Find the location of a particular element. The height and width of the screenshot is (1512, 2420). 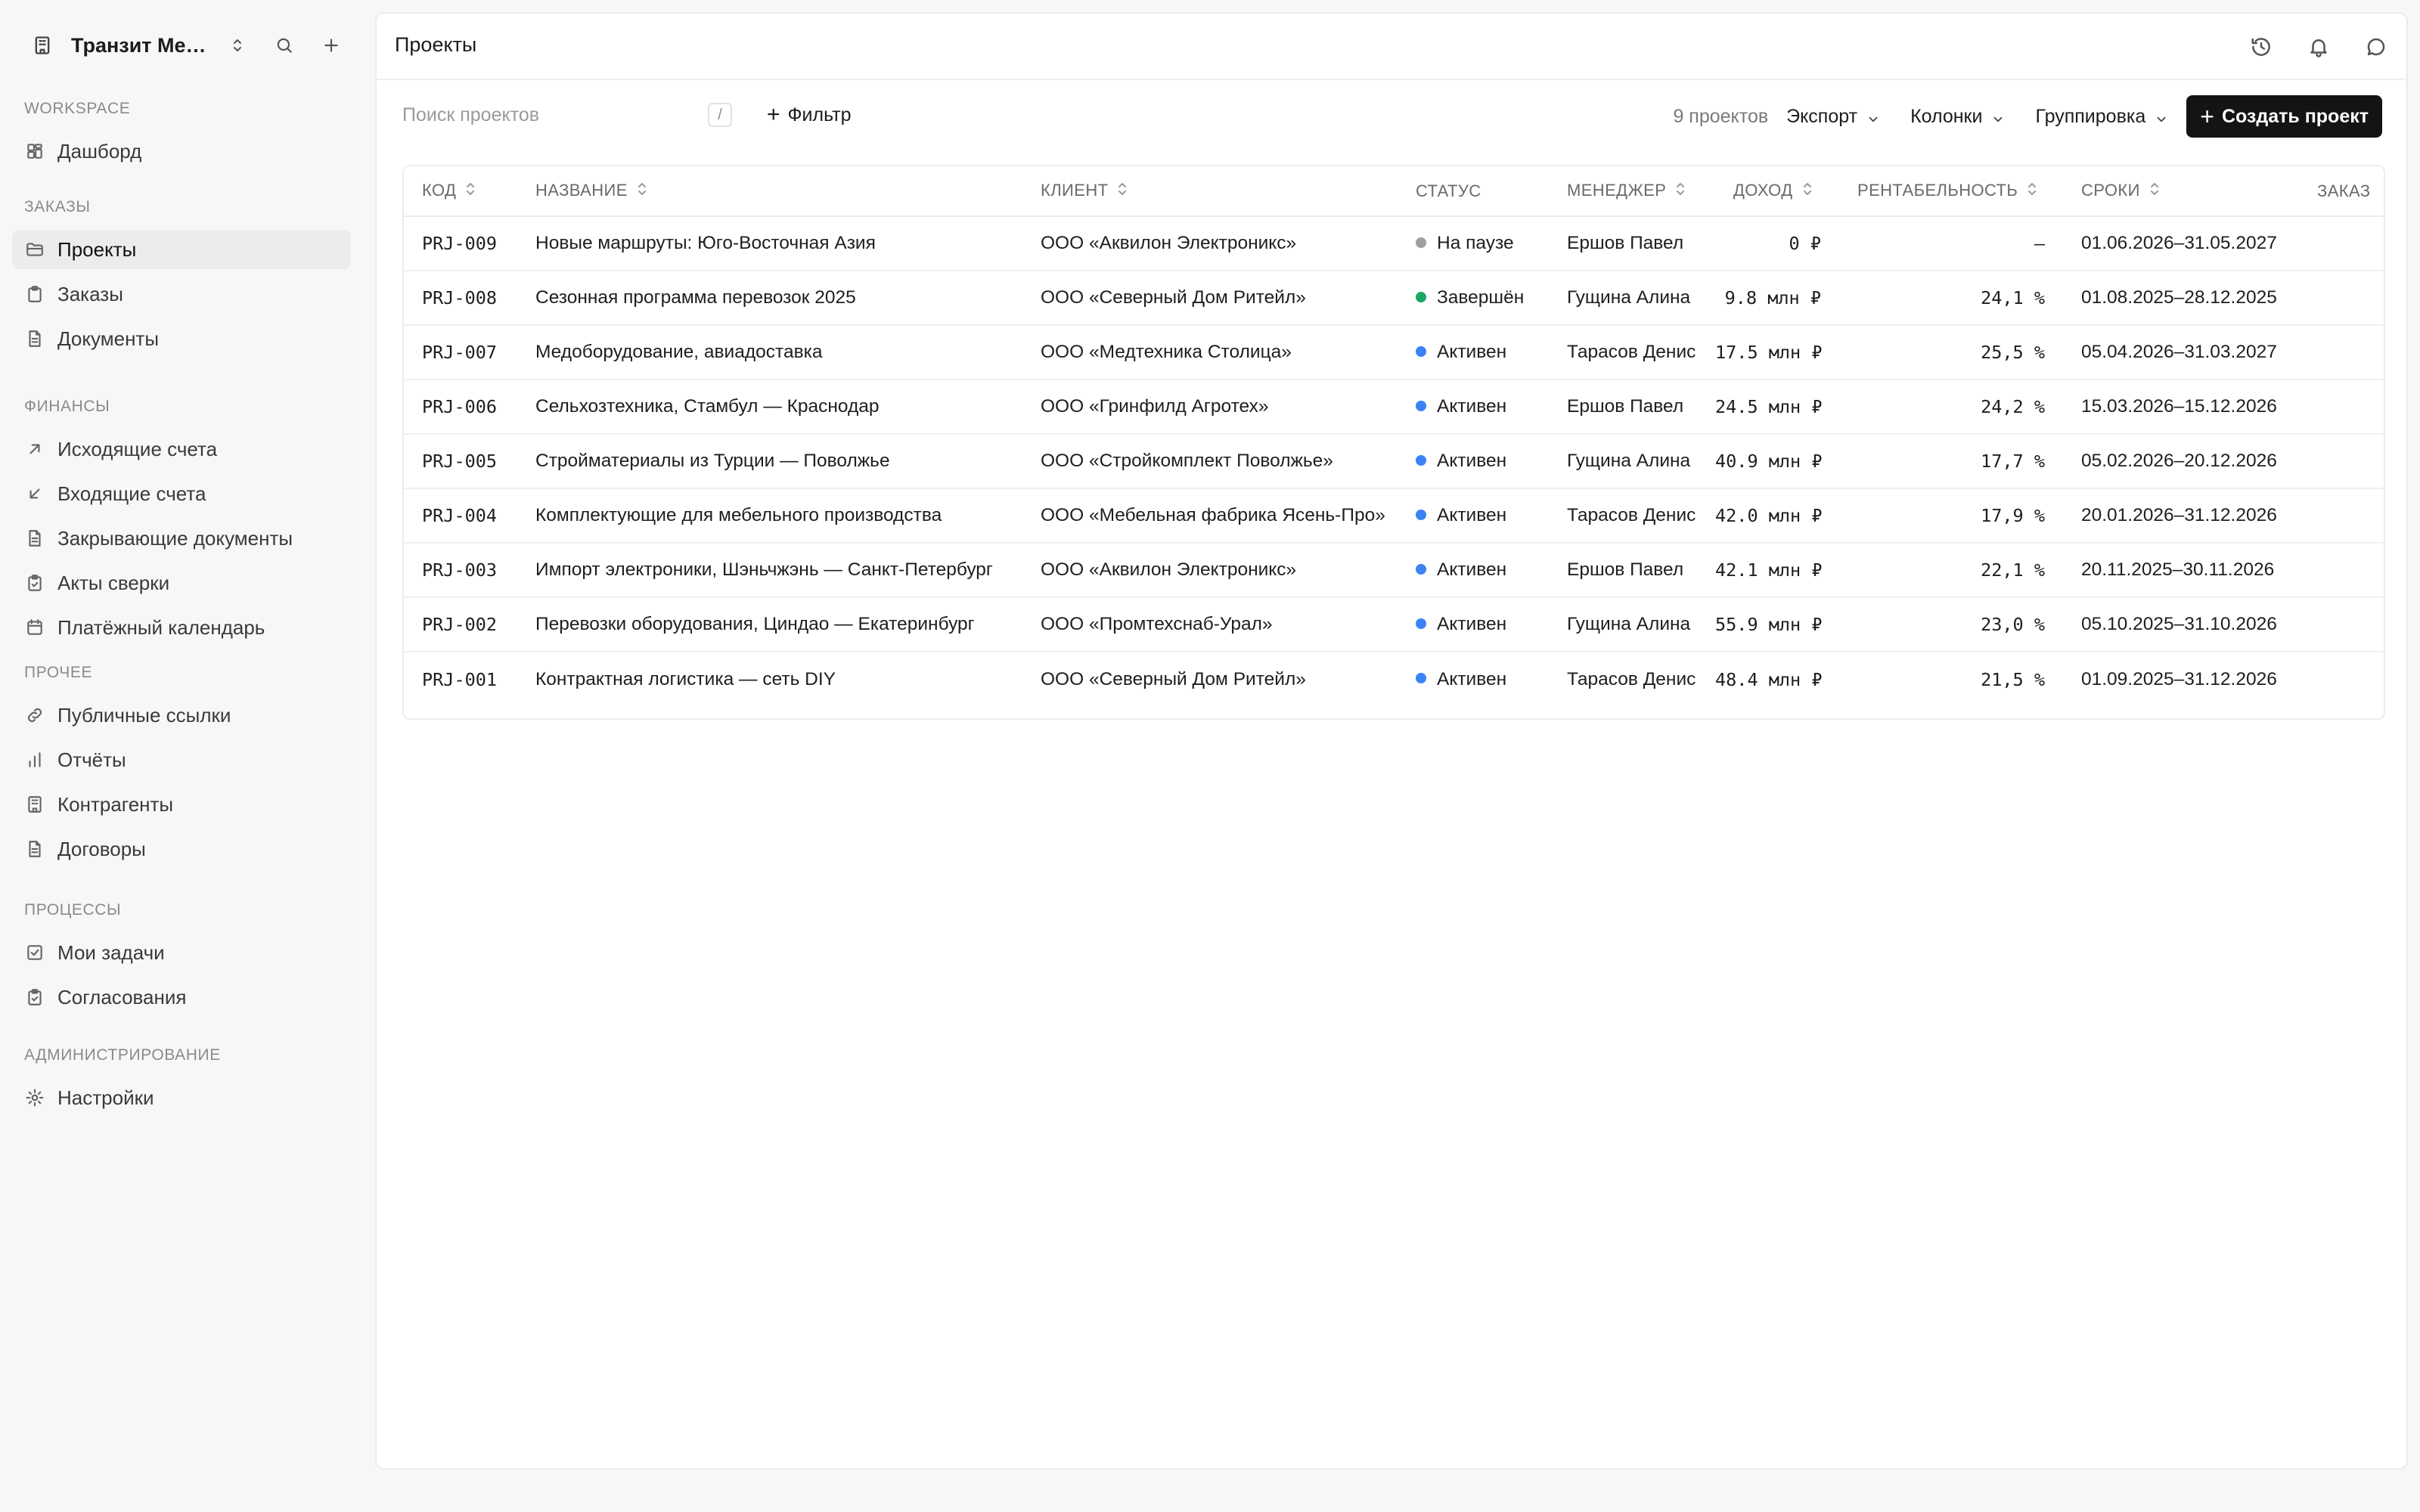

cell-text: 20.01.2026–31.12.2026 is located at coordinates (2179, 515).